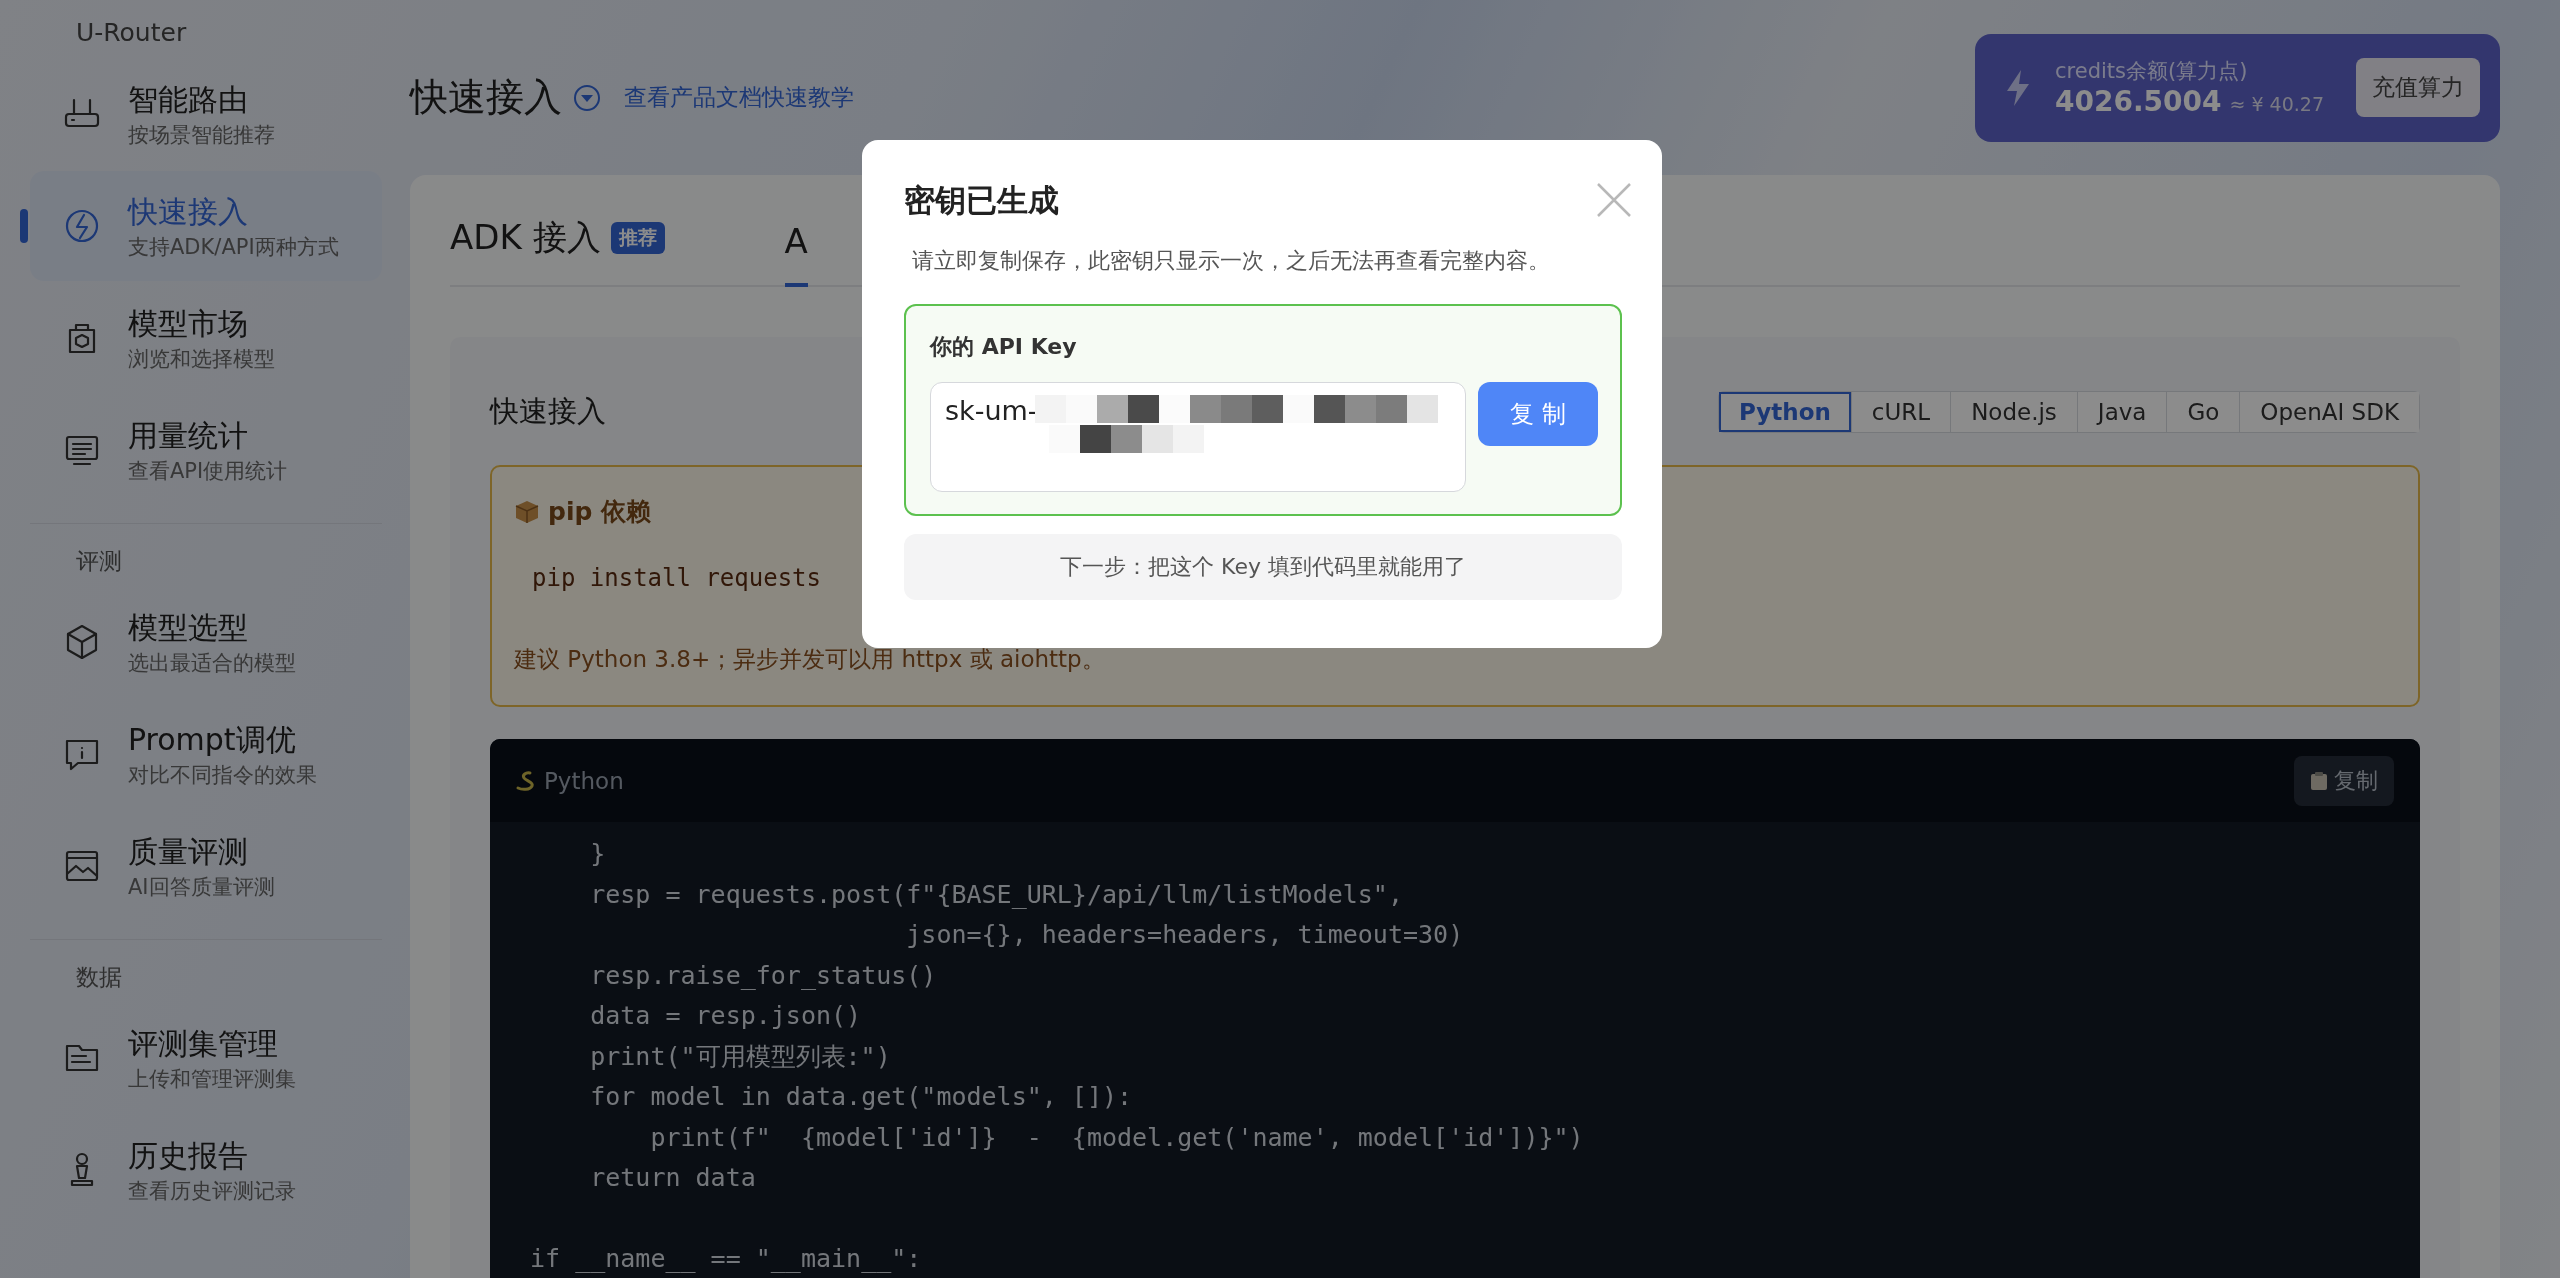 The image size is (2560, 1278). What do you see at coordinates (981, 200) in the screenshot?
I see `dialog-title: 密钥已生成` at bounding box center [981, 200].